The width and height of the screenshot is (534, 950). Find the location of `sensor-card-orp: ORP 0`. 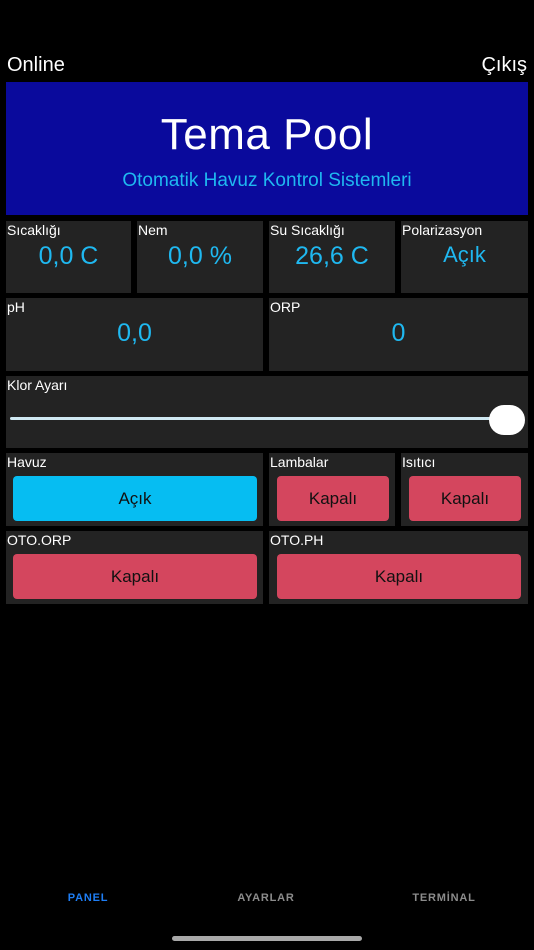

sensor-card-orp: ORP 0 is located at coordinates (398, 334).